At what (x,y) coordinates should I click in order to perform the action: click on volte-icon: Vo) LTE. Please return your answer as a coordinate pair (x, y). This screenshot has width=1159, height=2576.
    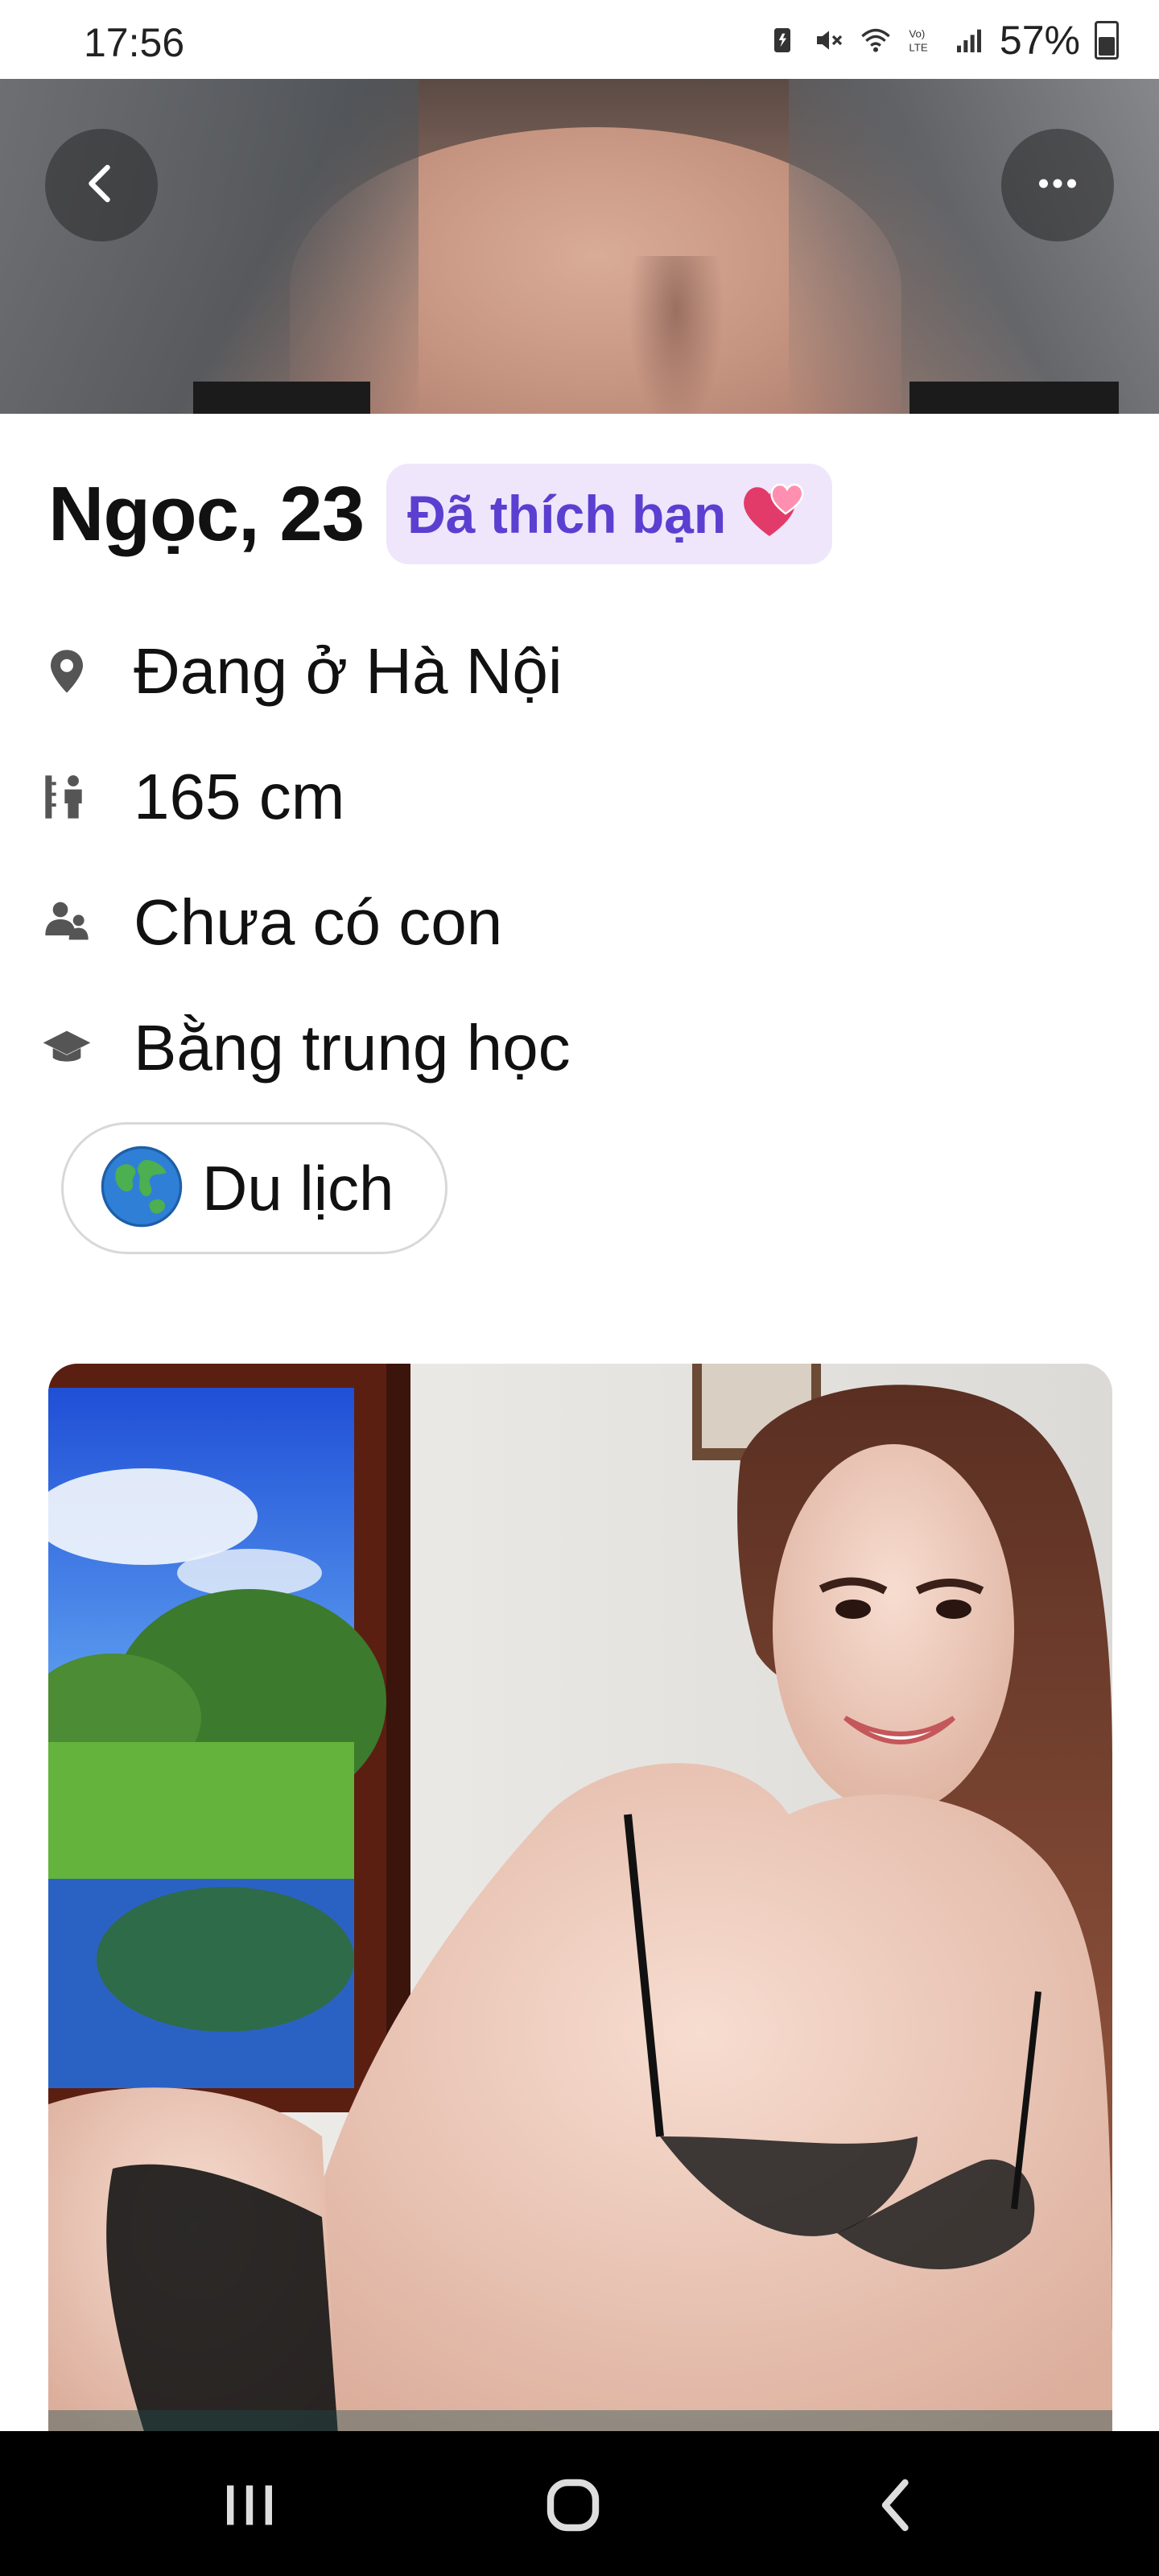
    Looking at the image, I should click on (922, 40).